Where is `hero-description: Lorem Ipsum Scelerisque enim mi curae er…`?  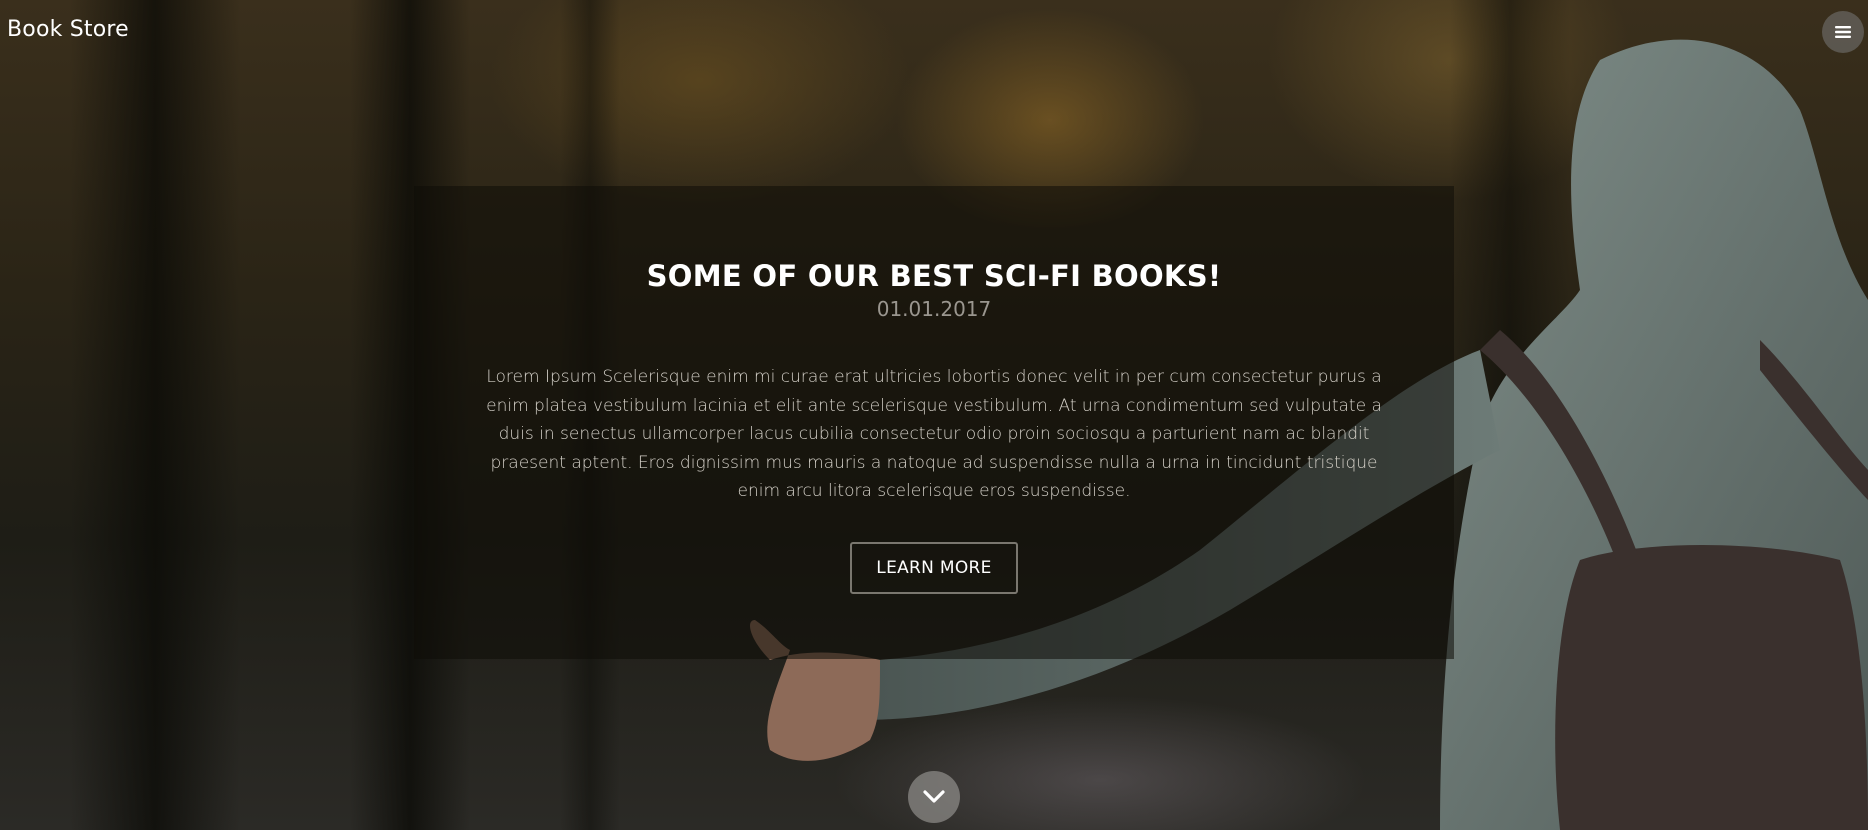 hero-description: Lorem Ipsum Scelerisque enim mi curae er… is located at coordinates (934, 434).